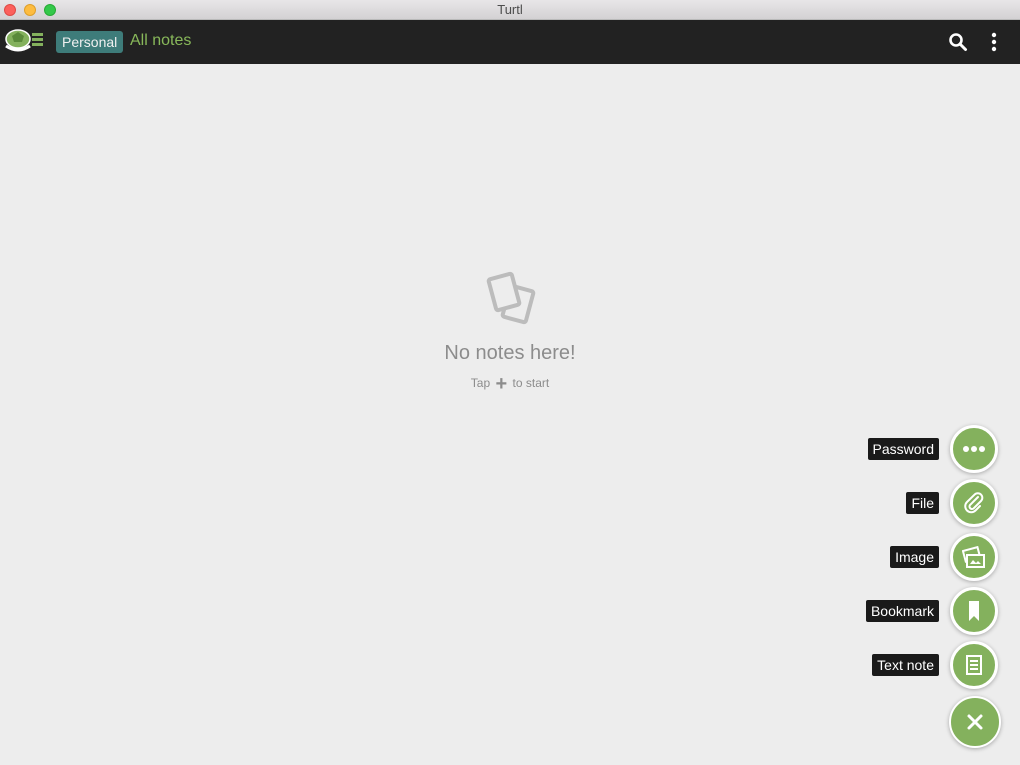  I want to click on fab-text-note-button, so click(974, 665).